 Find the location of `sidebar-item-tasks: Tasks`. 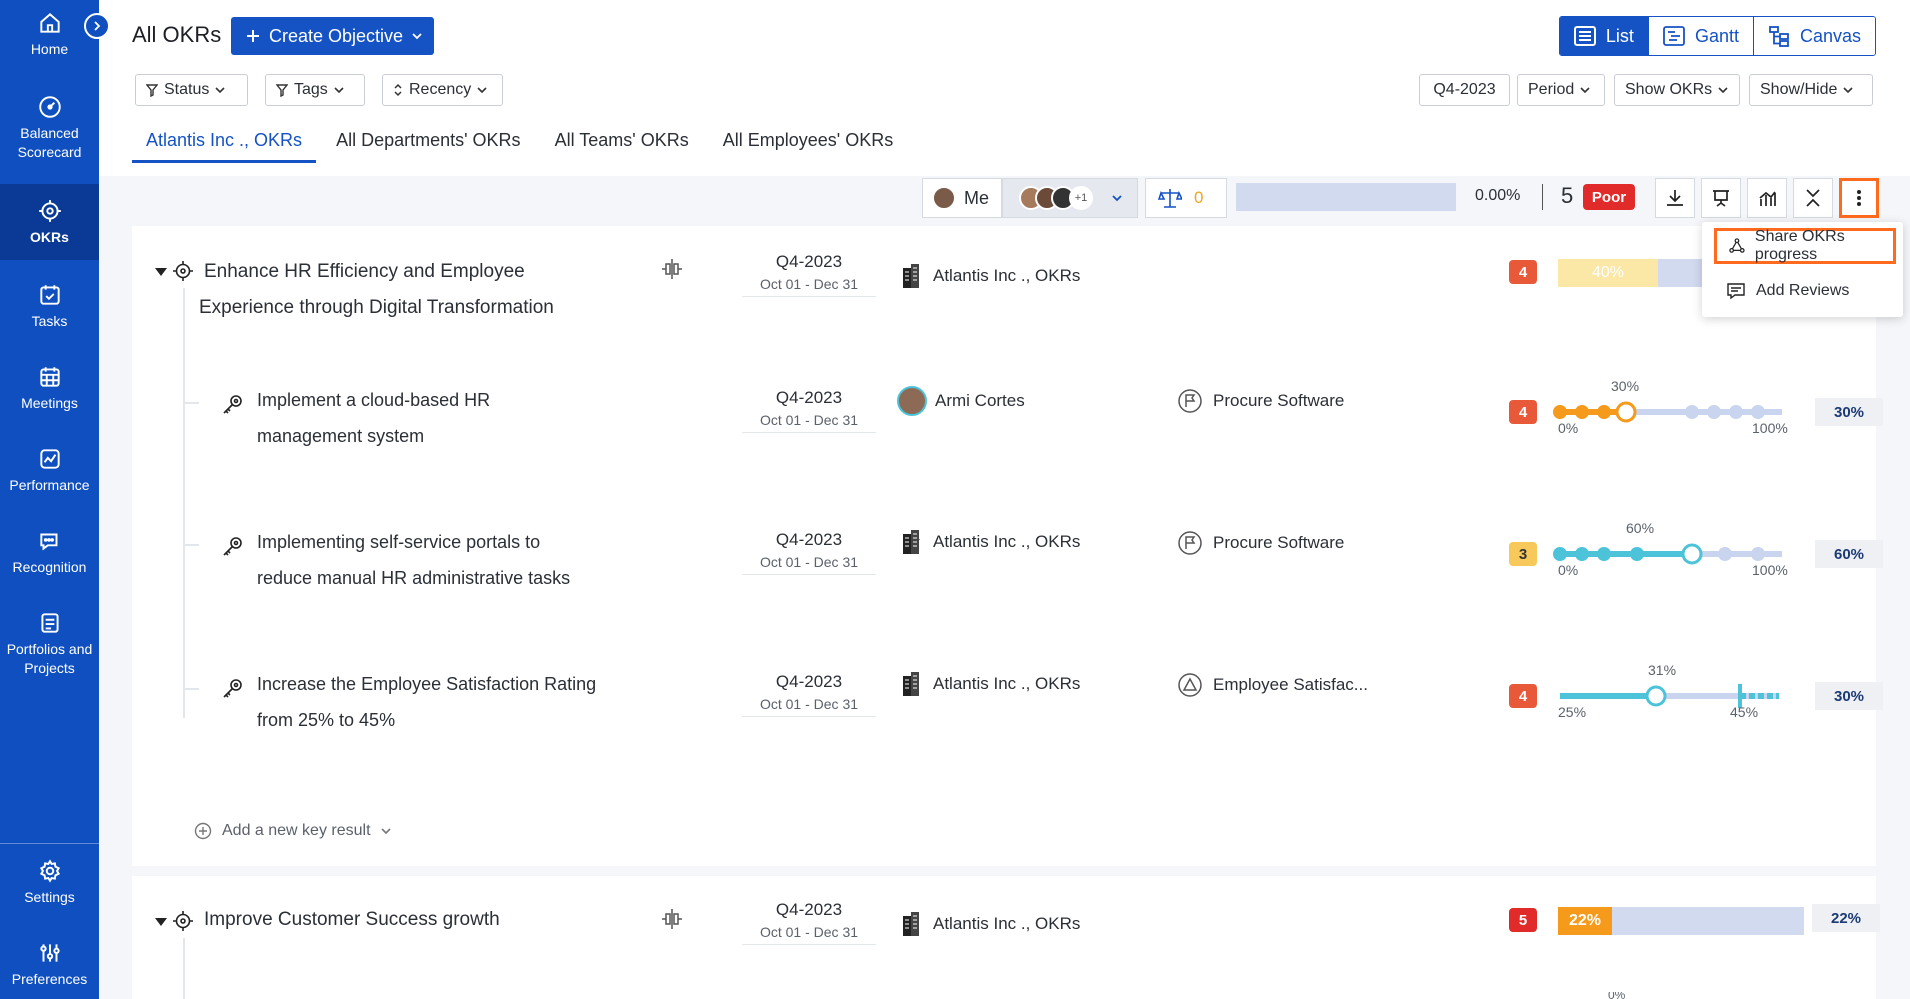

sidebar-item-tasks: Tasks is located at coordinates (49, 306).